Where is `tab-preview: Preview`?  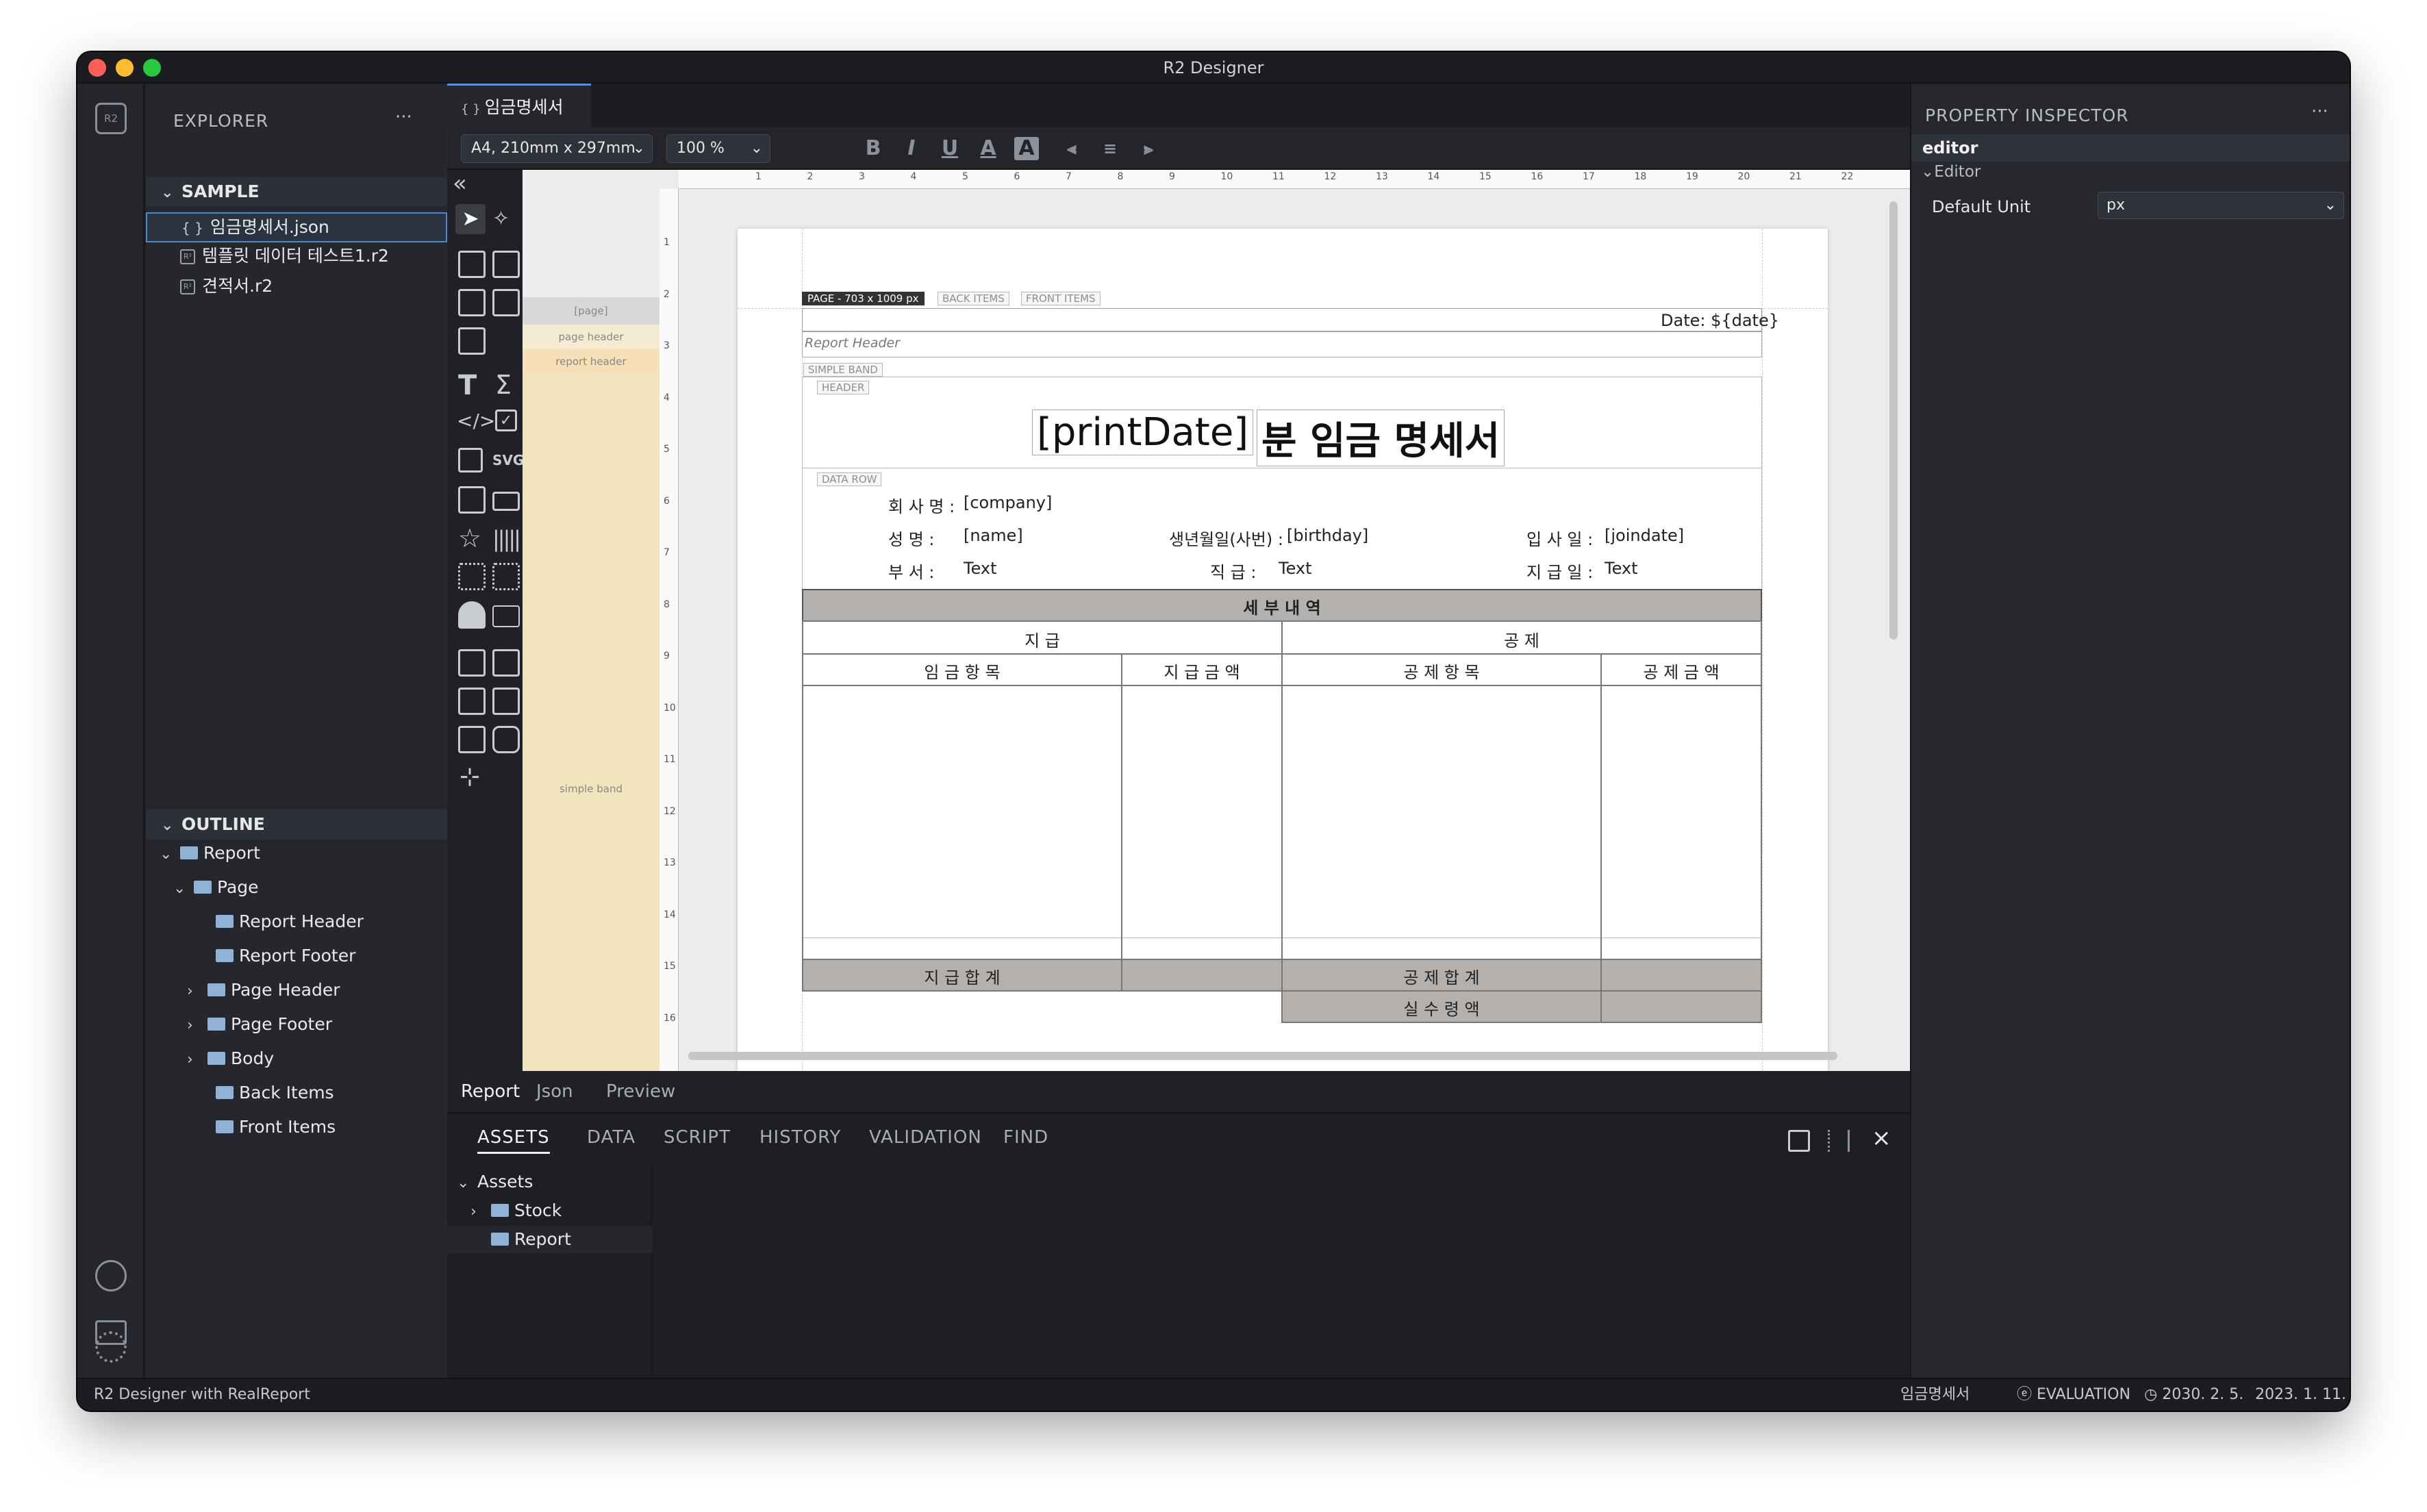 tab-preview: Preview is located at coordinates (640, 1091).